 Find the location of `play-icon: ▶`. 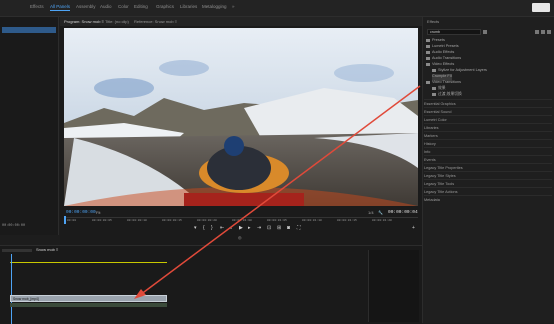

play-icon: ▶ is located at coordinates (241, 228).